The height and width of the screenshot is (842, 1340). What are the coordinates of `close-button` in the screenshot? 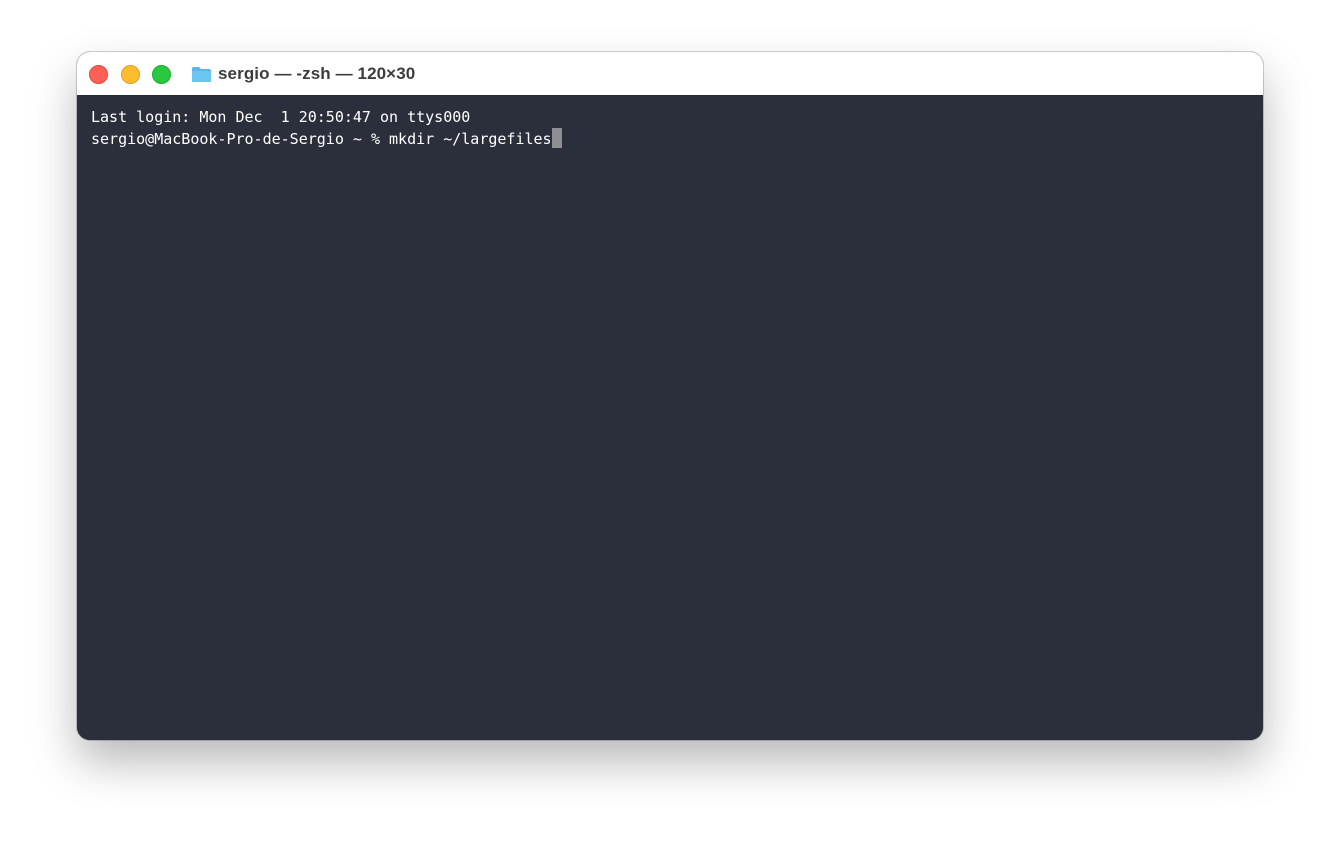 It's located at (98, 74).